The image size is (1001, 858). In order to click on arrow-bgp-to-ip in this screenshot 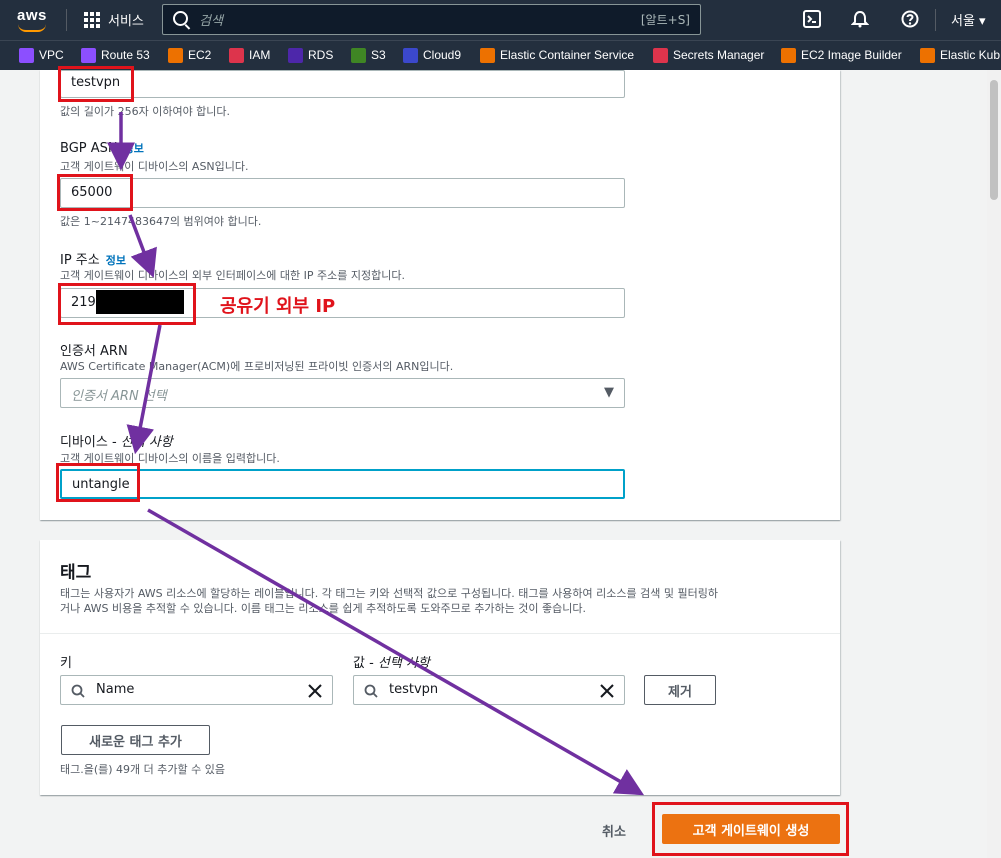, I will do `click(142, 246)`.